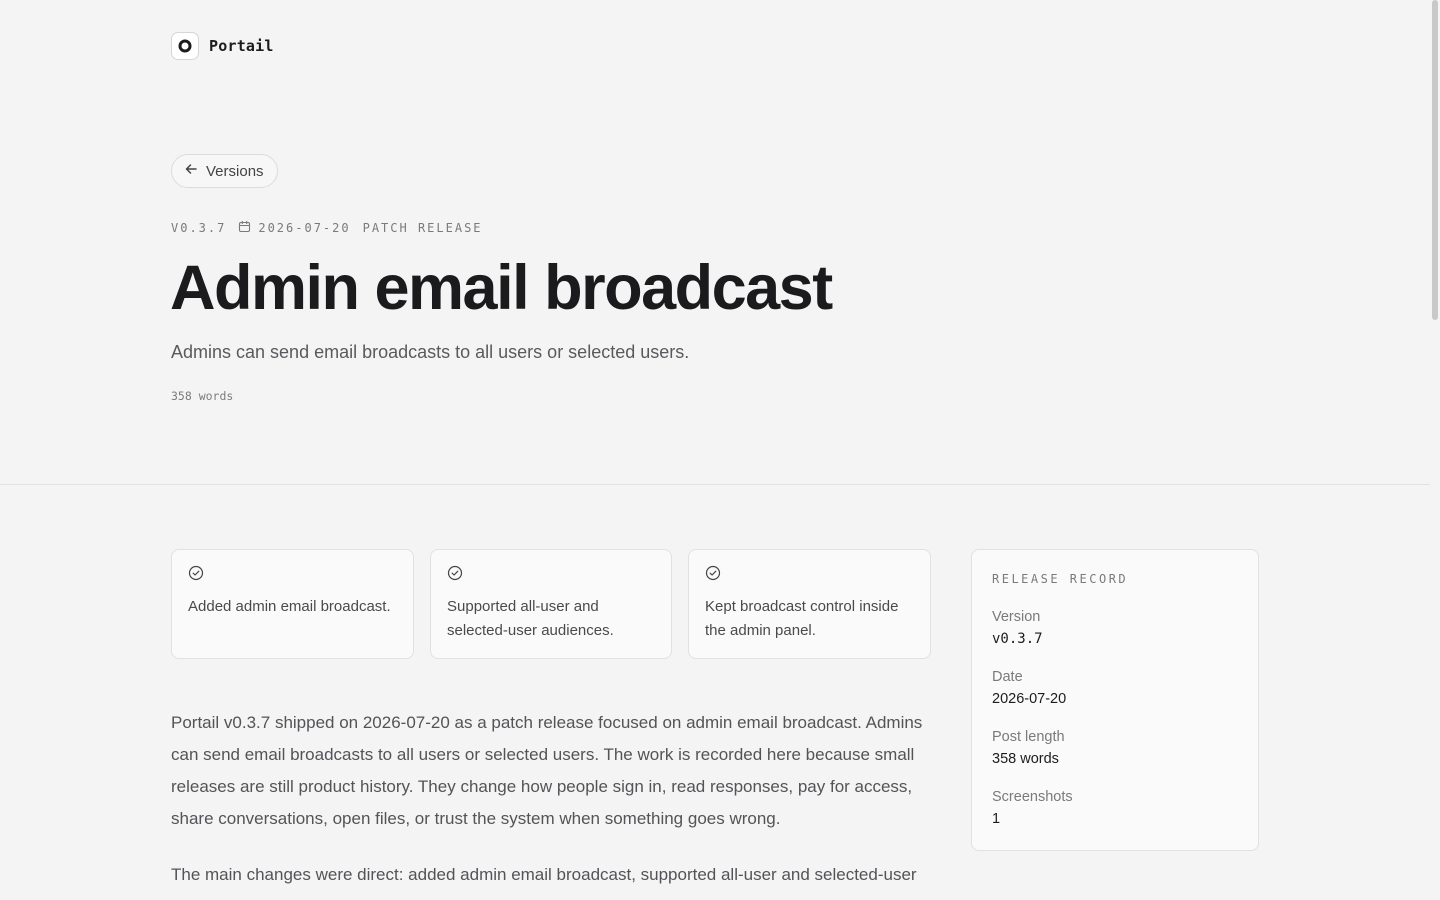  I want to click on arrow-left-icon, so click(191, 171).